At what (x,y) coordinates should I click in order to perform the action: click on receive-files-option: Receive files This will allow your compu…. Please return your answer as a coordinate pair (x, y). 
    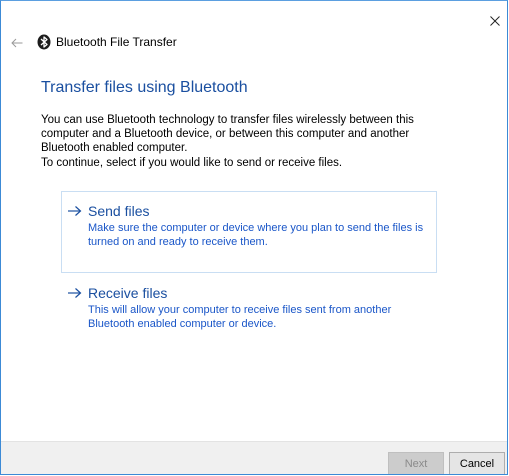
    Looking at the image, I should click on (249, 311).